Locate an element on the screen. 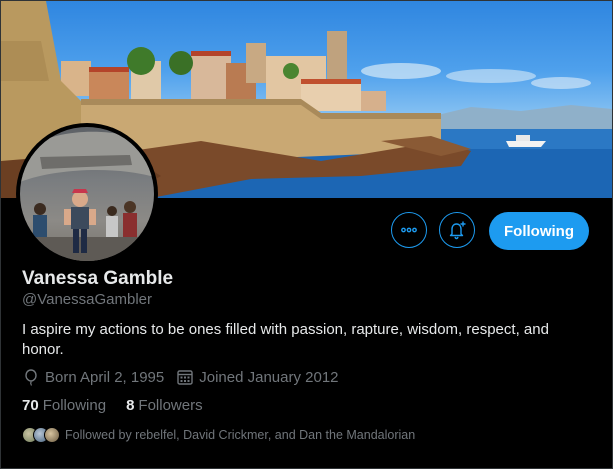  calendar-icon is located at coordinates (185, 377).